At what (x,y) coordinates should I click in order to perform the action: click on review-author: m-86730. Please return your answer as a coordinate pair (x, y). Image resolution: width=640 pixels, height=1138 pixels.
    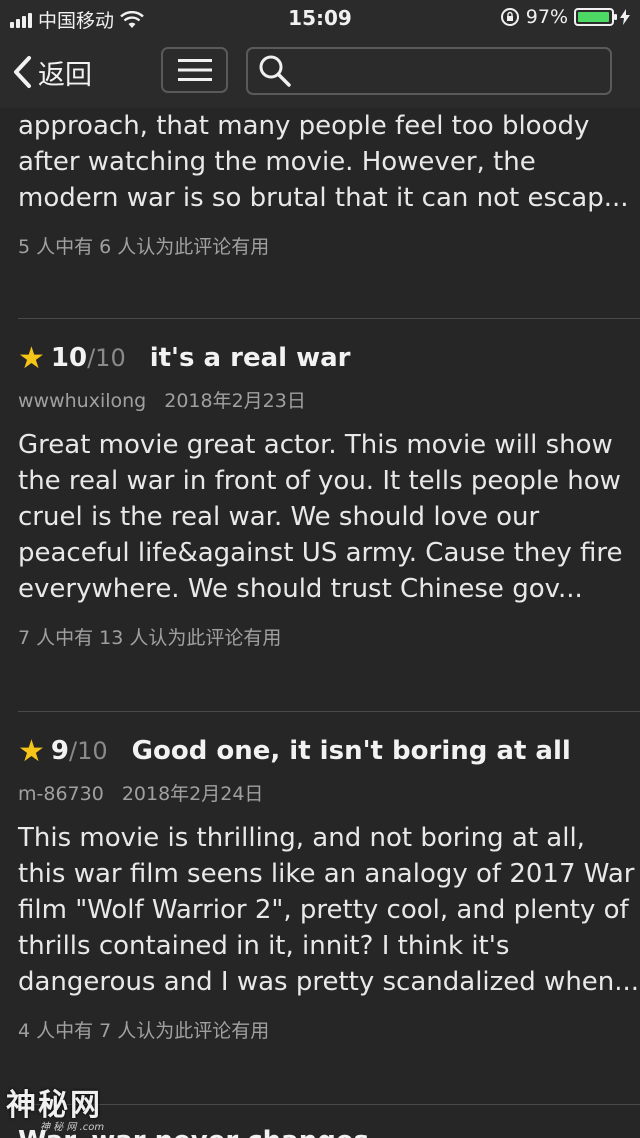
    Looking at the image, I should click on (61, 794).